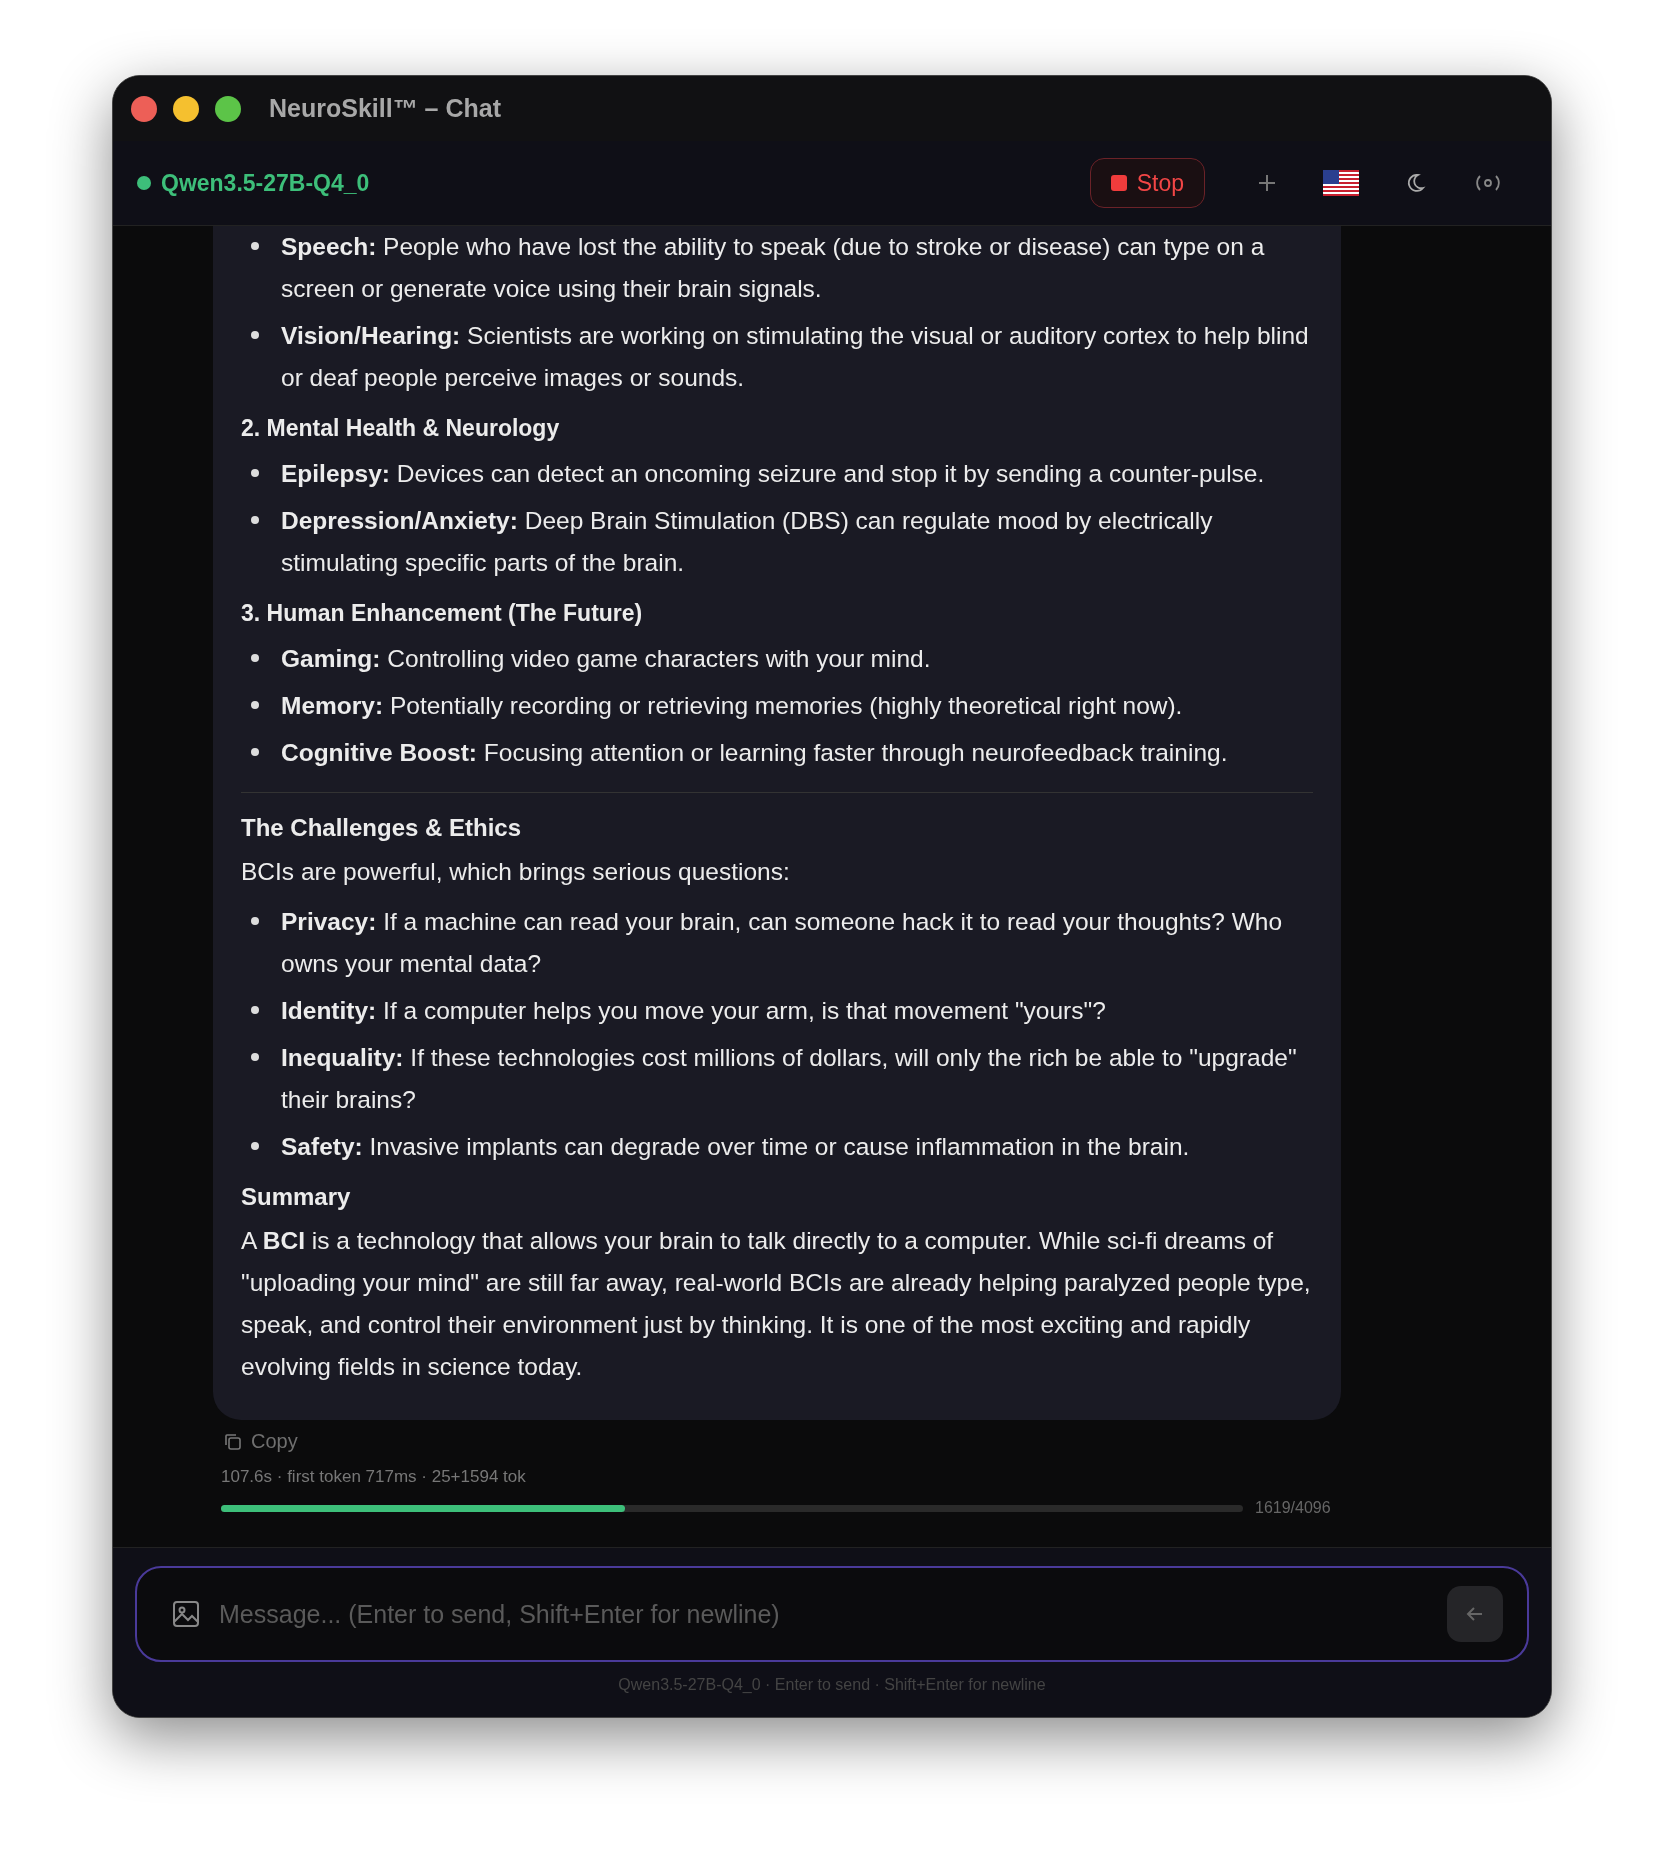  I want to click on list-item-text: Safety: Invasive implants can degrade over time or cause inflammation in the brain., so click(736, 1147).